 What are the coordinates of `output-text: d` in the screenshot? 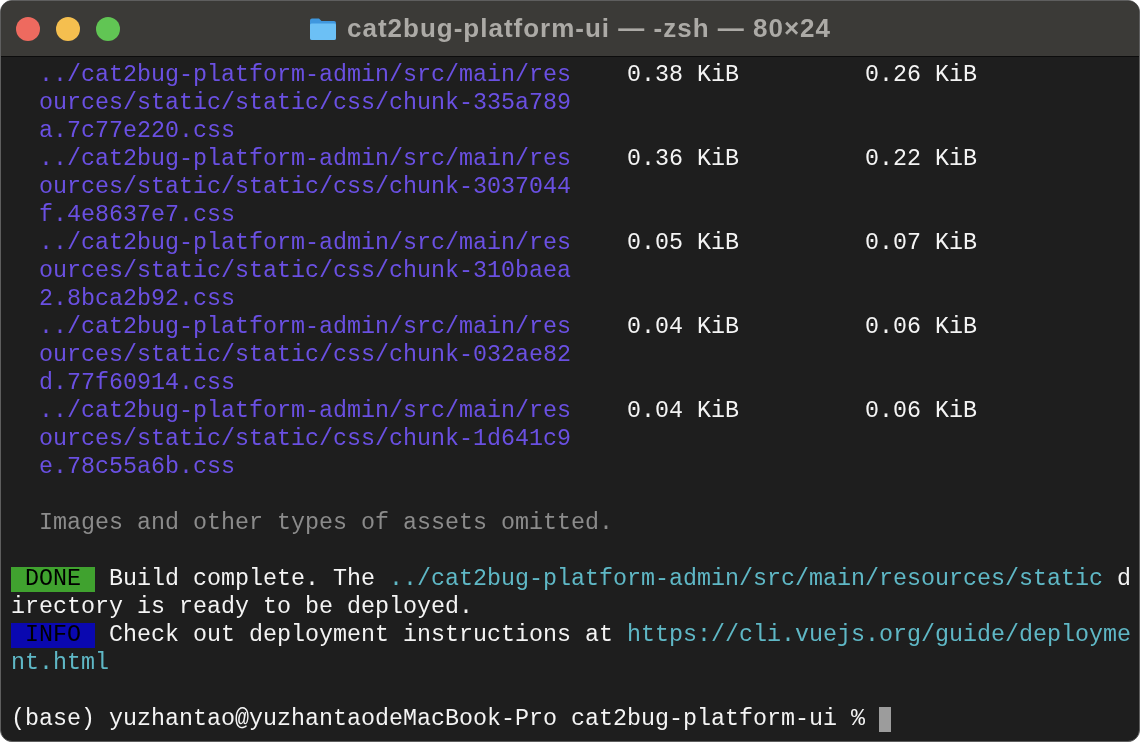 It's located at (1123, 579).